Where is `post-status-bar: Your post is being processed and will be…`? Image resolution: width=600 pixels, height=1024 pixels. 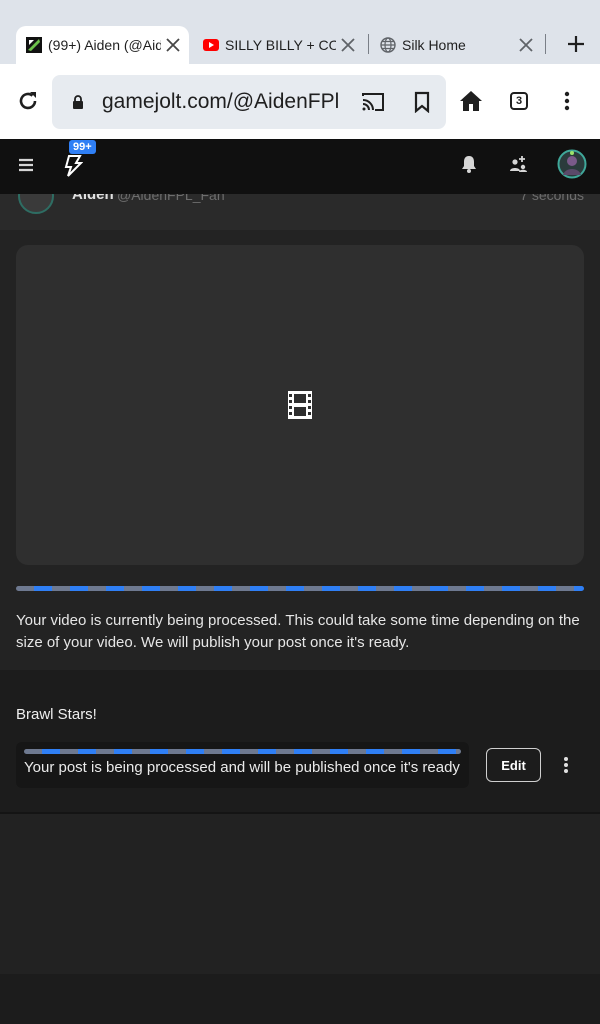 post-status-bar: Your post is being processed and will be… is located at coordinates (242, 765).